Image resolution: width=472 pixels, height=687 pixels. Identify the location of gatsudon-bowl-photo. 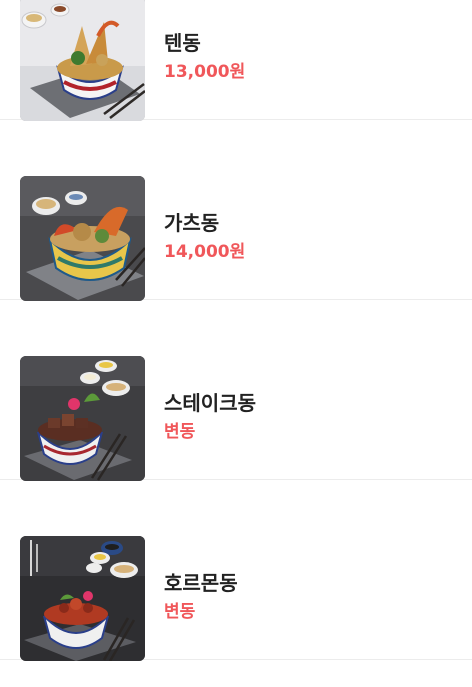
(82, 238).